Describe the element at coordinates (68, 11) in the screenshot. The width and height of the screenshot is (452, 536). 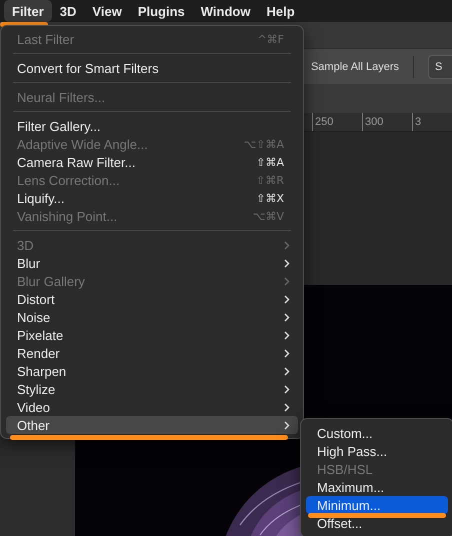
I see `menu-bar-item: 3D` at that location.